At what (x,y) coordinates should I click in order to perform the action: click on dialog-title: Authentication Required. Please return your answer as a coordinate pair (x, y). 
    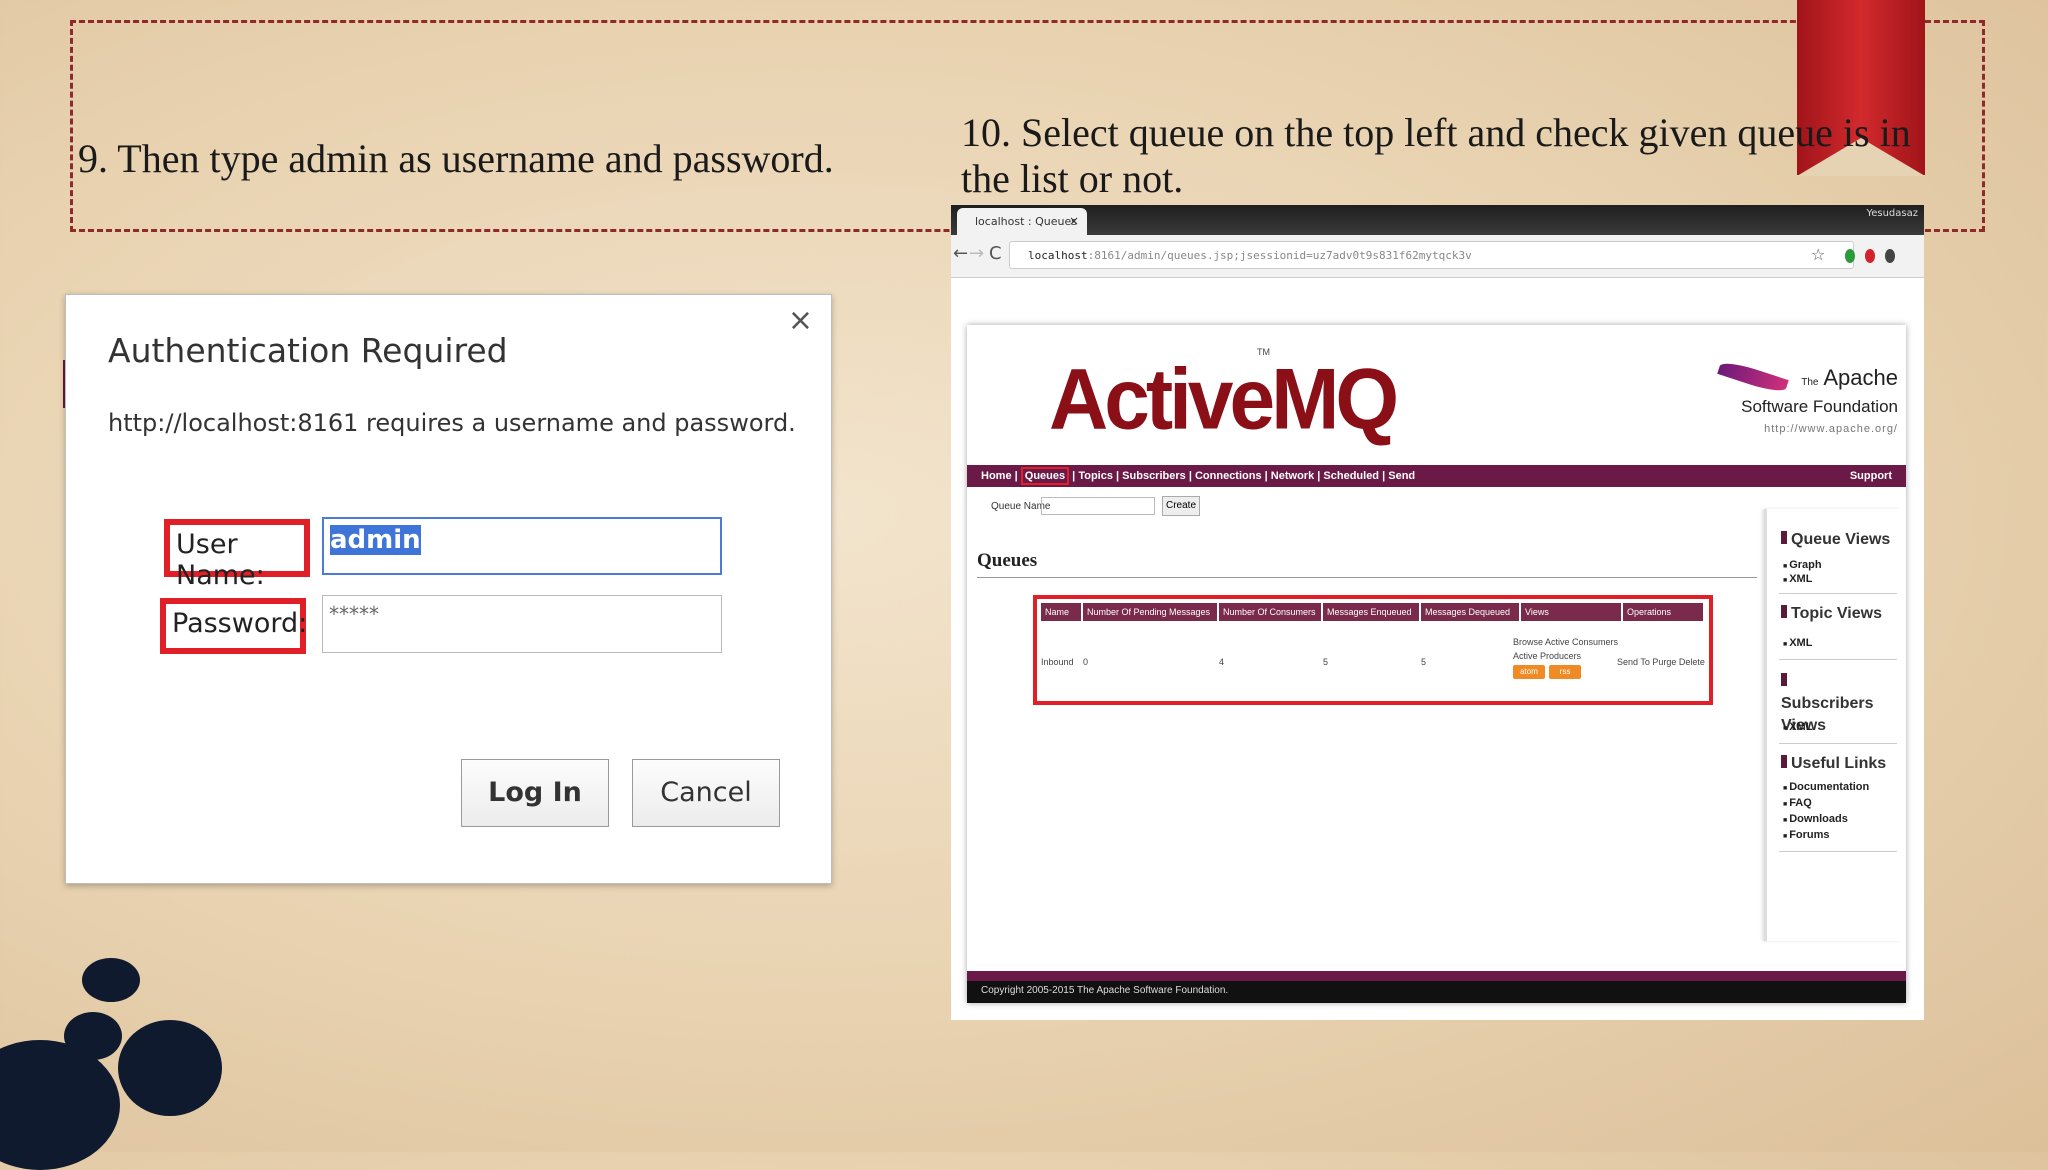
    Looking at the image, I should click on (308, 350).